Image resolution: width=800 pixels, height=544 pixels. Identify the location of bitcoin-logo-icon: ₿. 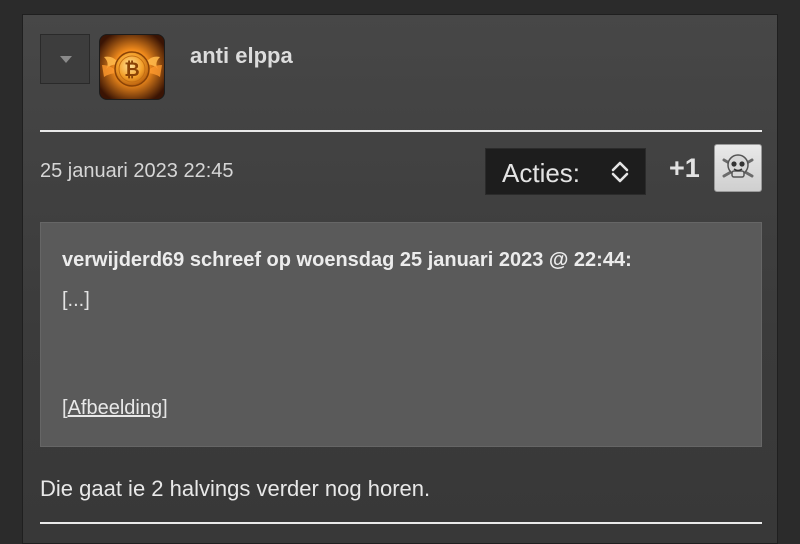
(132, 67).